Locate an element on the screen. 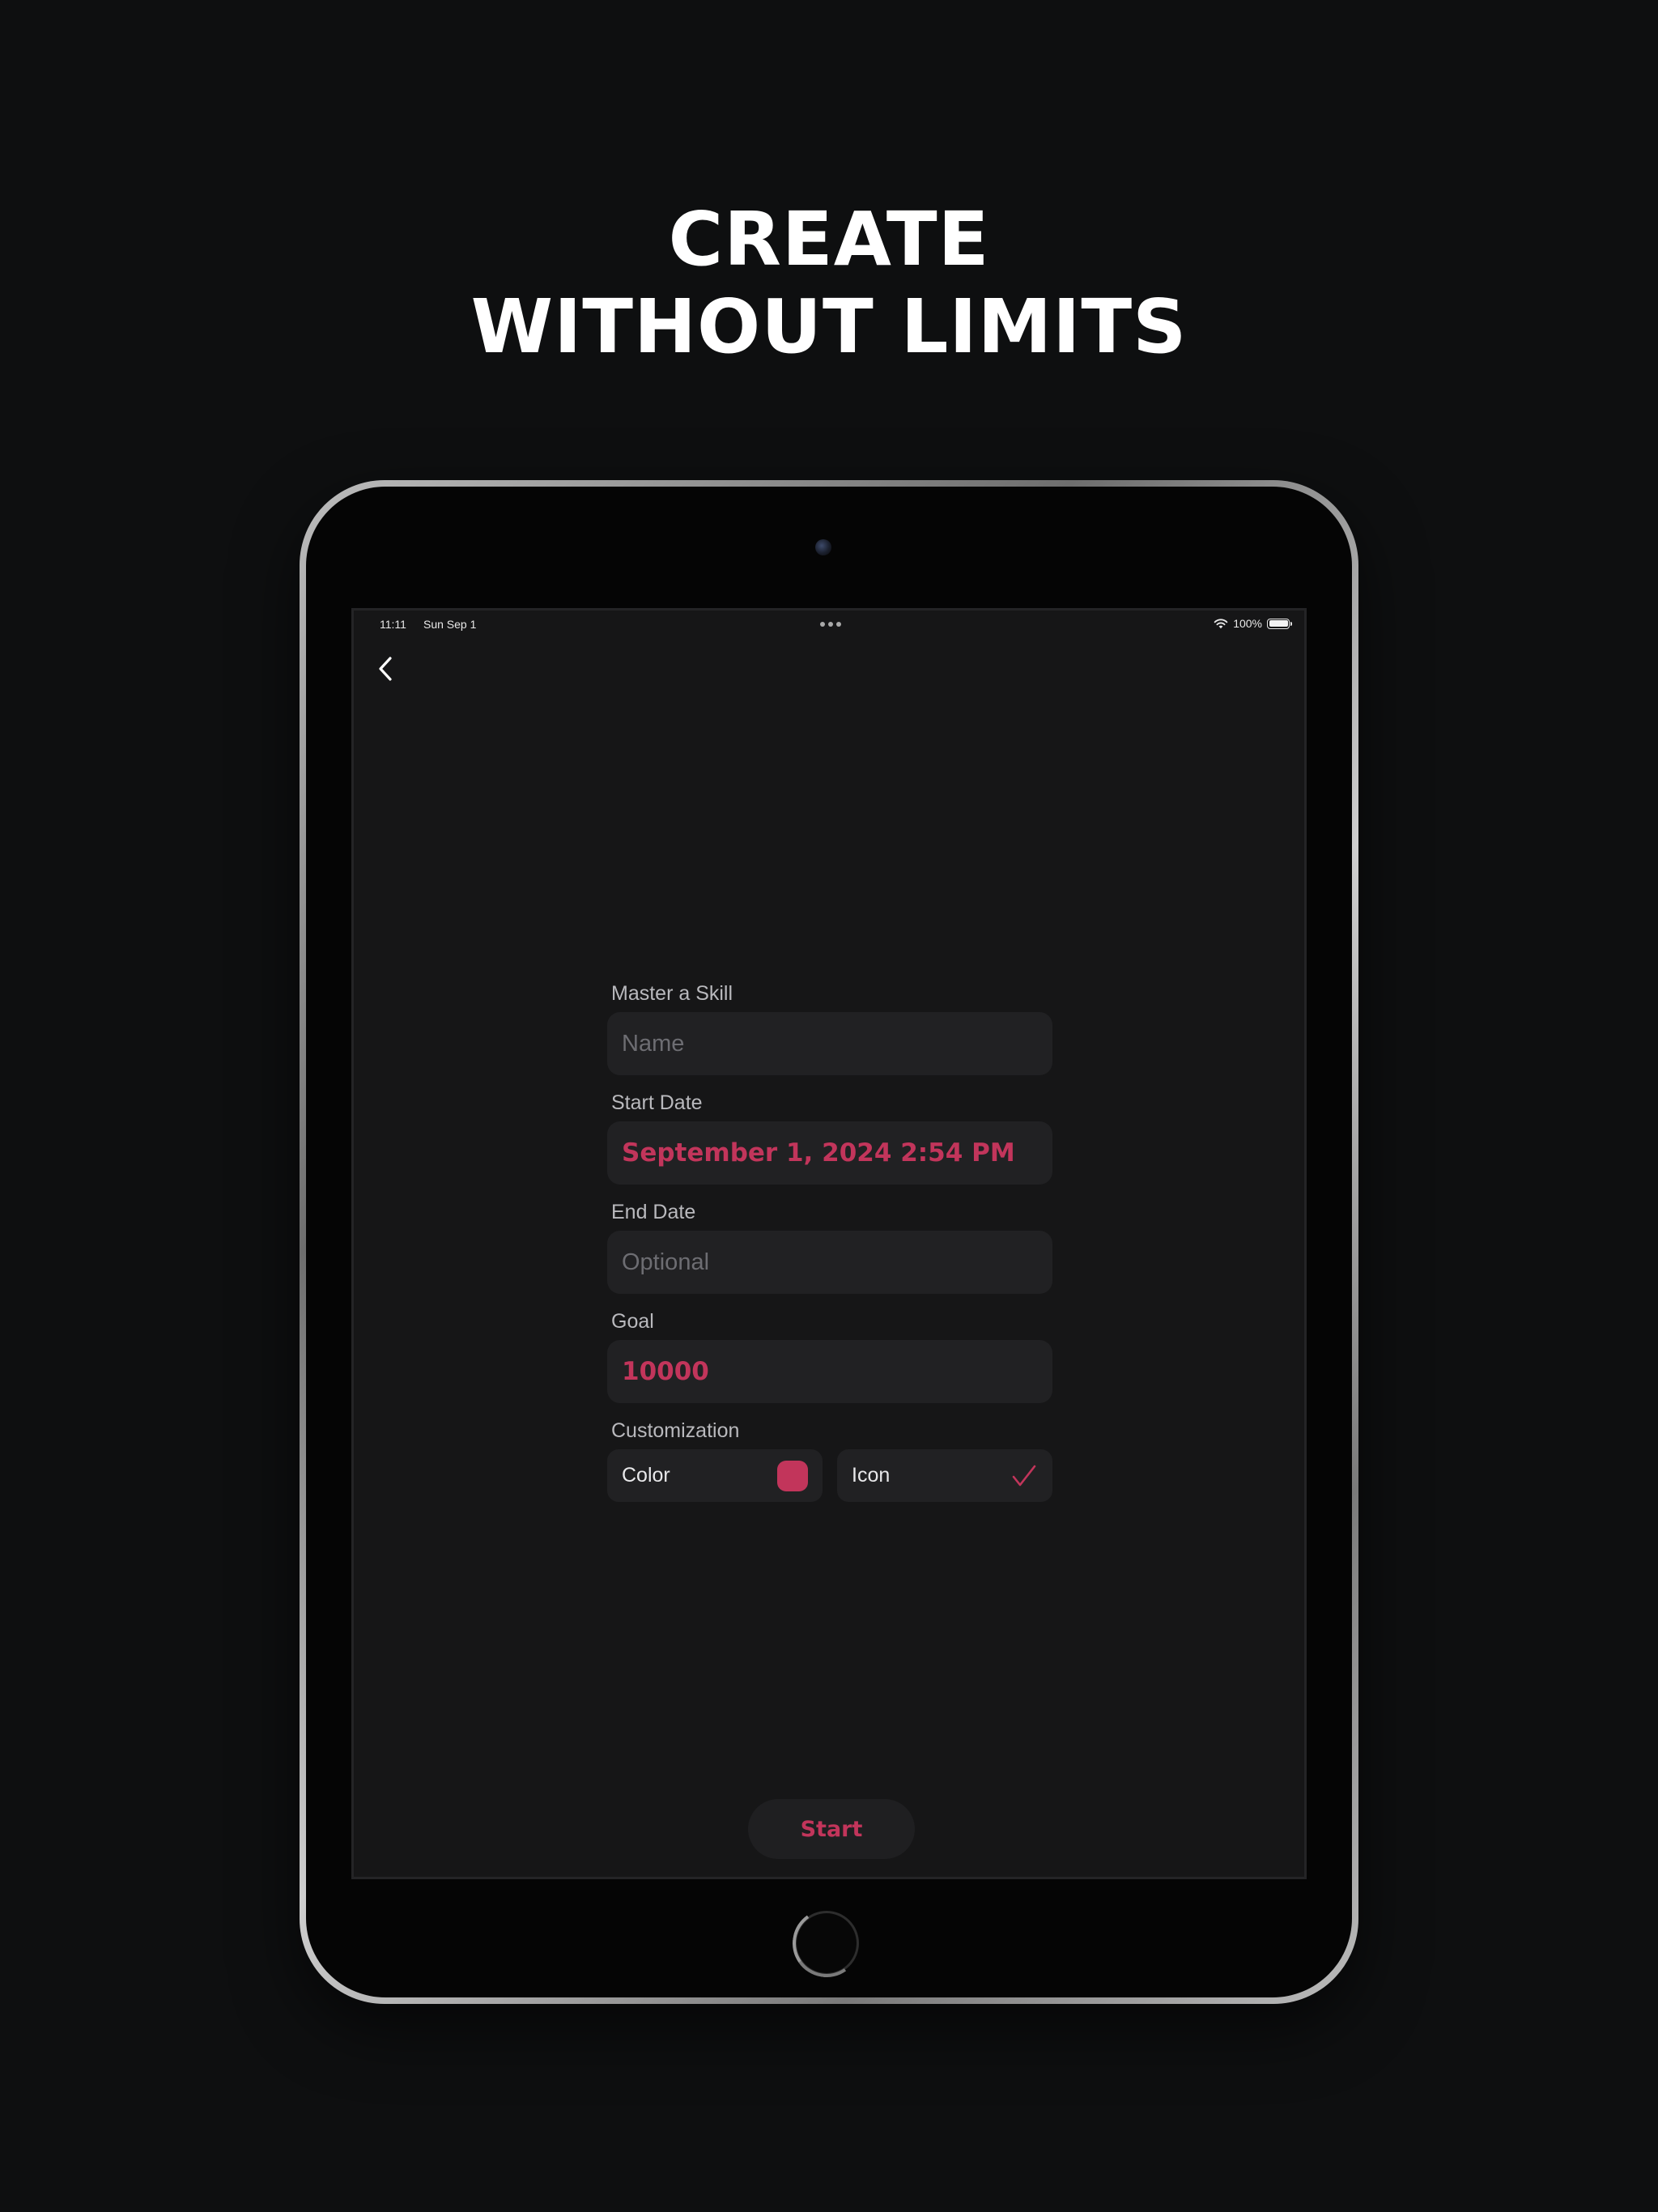 The height and width of the screenshot is (2212, 1658). name-field-container is located at coordinates (829, 1044).